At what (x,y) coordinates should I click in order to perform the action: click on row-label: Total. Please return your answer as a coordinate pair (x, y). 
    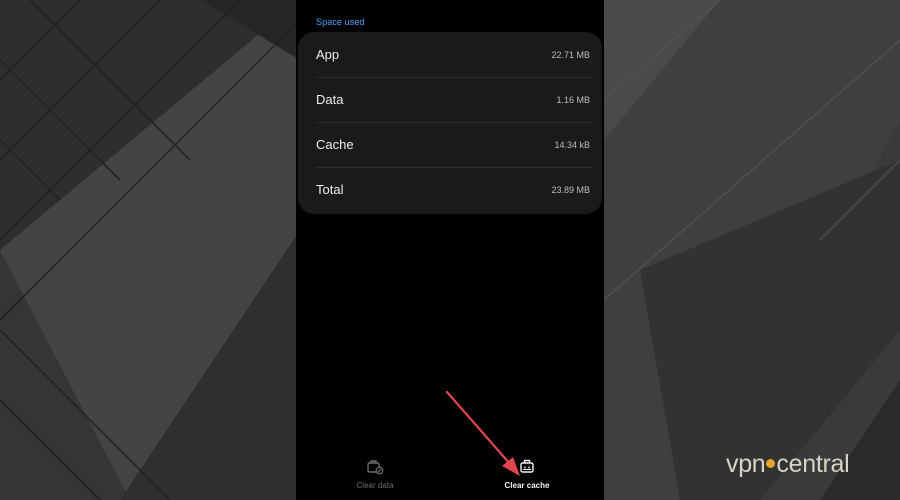
    Looking at the image, I should click on (330, 189).